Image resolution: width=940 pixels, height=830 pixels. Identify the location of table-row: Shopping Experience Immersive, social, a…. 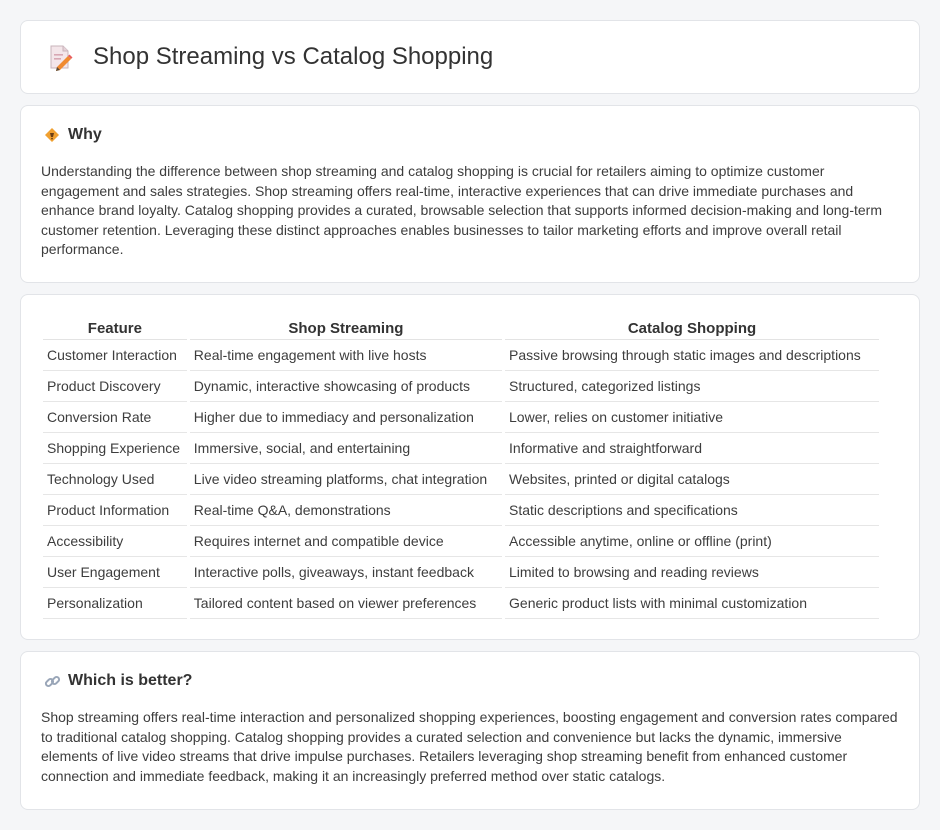
(461, 448).